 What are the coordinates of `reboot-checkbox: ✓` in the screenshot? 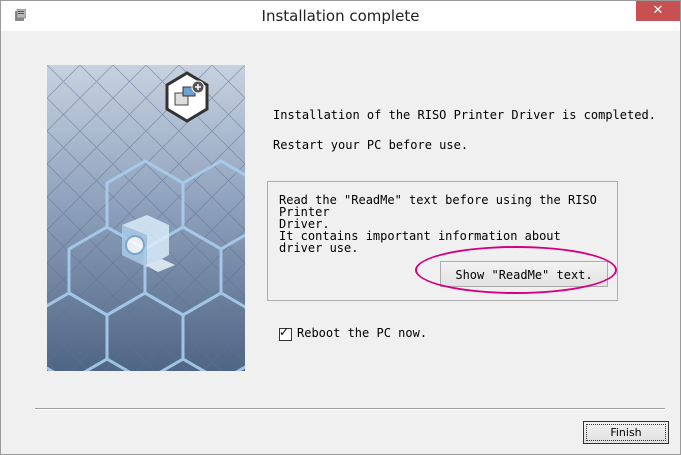 It's located at (285, 333).